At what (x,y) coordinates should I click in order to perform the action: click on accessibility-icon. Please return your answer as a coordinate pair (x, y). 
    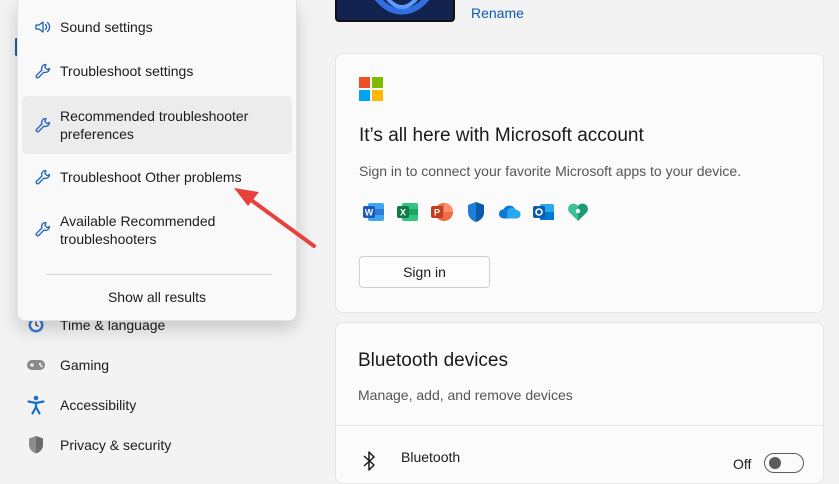
    Looking at the image, I should click on (36, 405).